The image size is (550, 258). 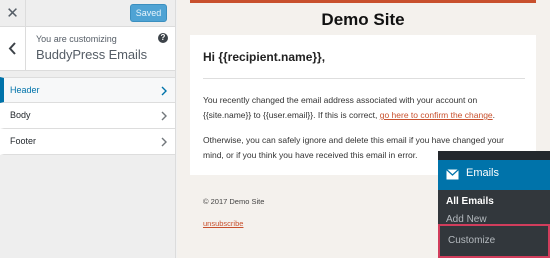 What do you see at coordinates (452, 174) in the screenshot?
I see `envelope-icon` at bounding box center [452, 174].